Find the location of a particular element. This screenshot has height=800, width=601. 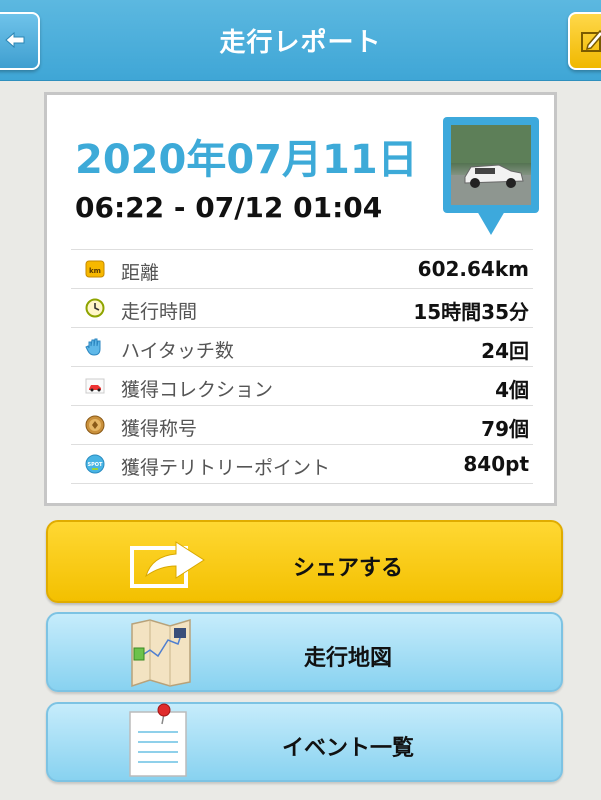

thumbnail-pointer is located at coordinates (491, 223).